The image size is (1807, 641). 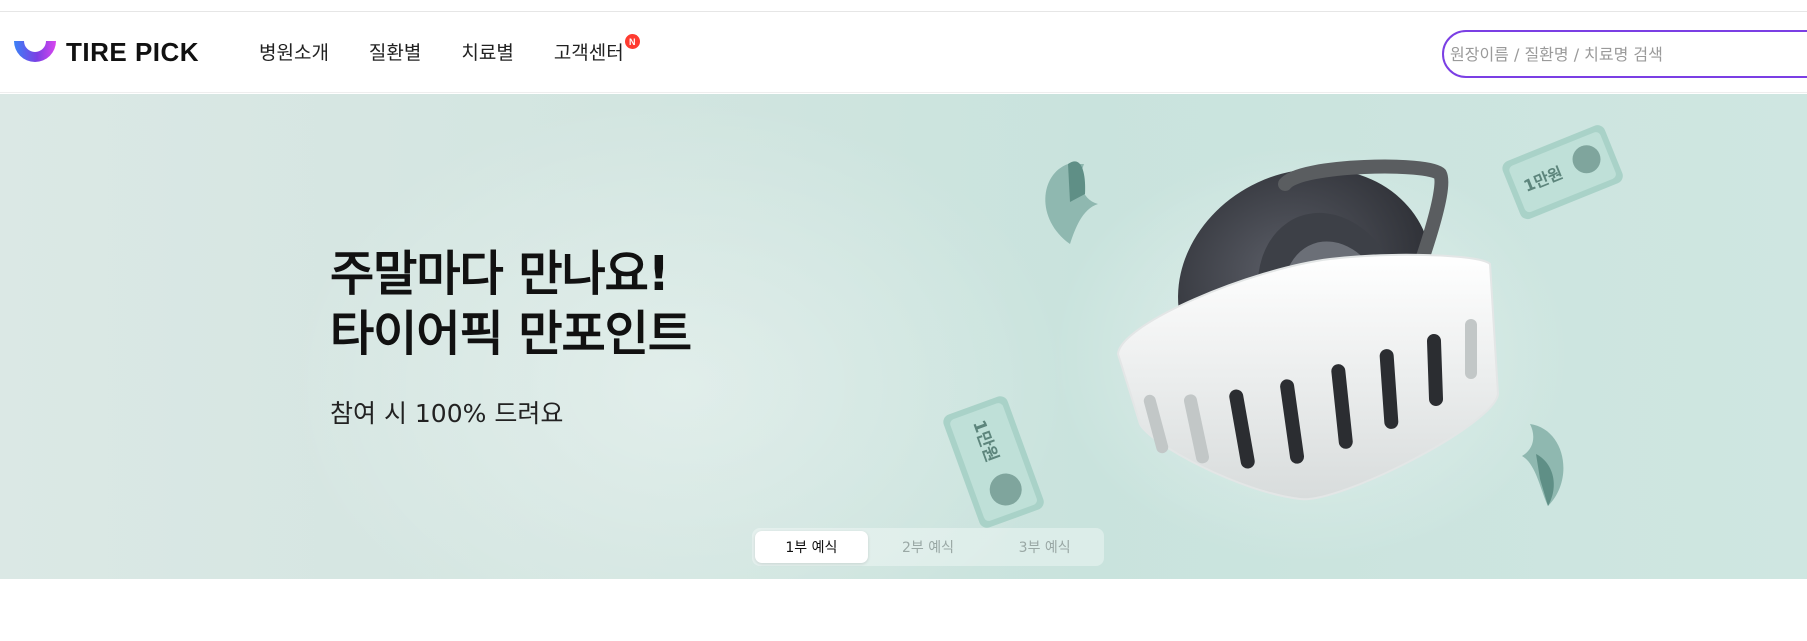 I want to click on leaf-shape-right, so click(x=1543, y=465).